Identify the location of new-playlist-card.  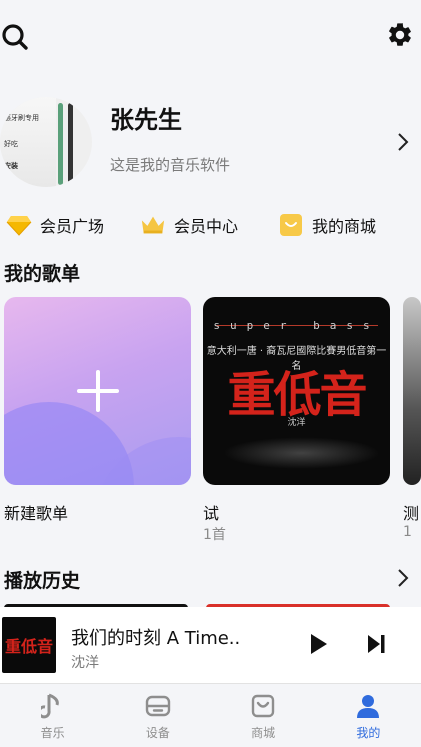
(97, 391).